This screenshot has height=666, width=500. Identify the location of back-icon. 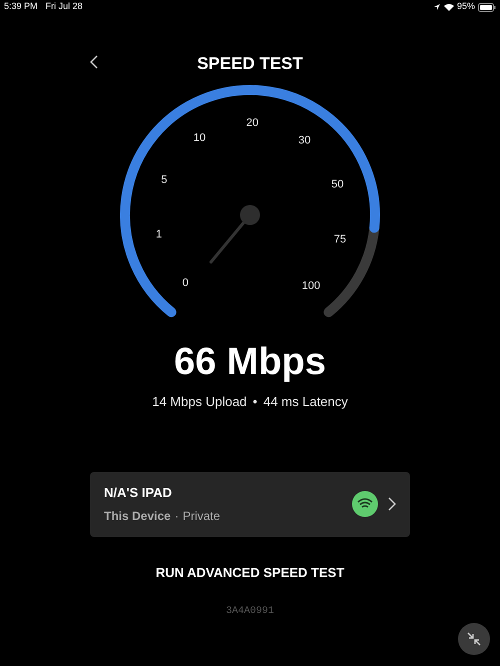
(94, 62).